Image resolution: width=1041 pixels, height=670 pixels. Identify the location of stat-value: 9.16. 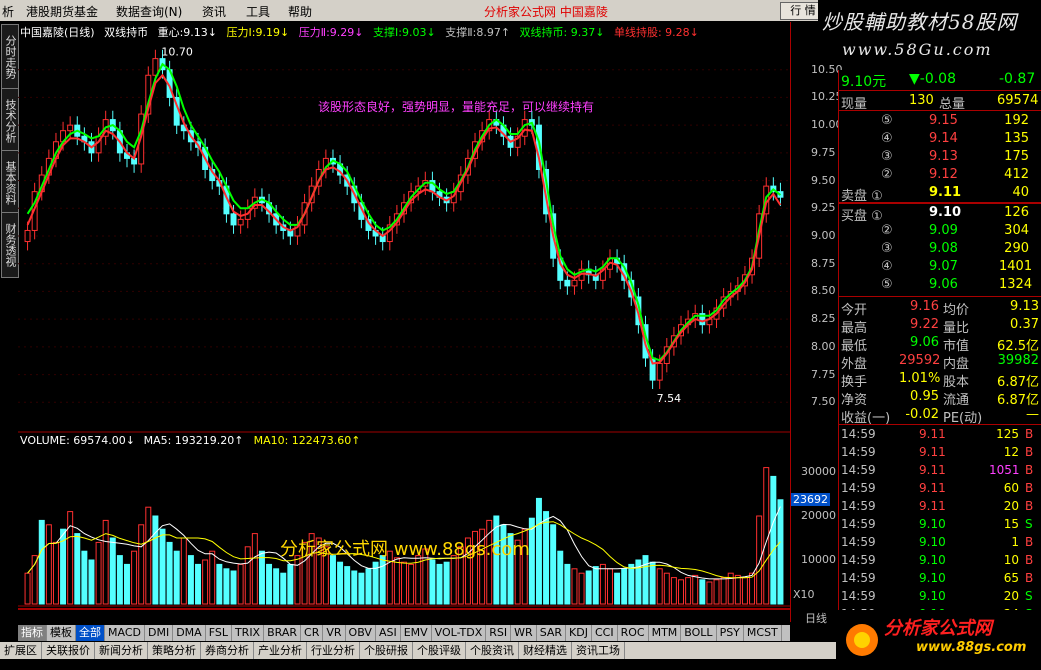
(924, 306).